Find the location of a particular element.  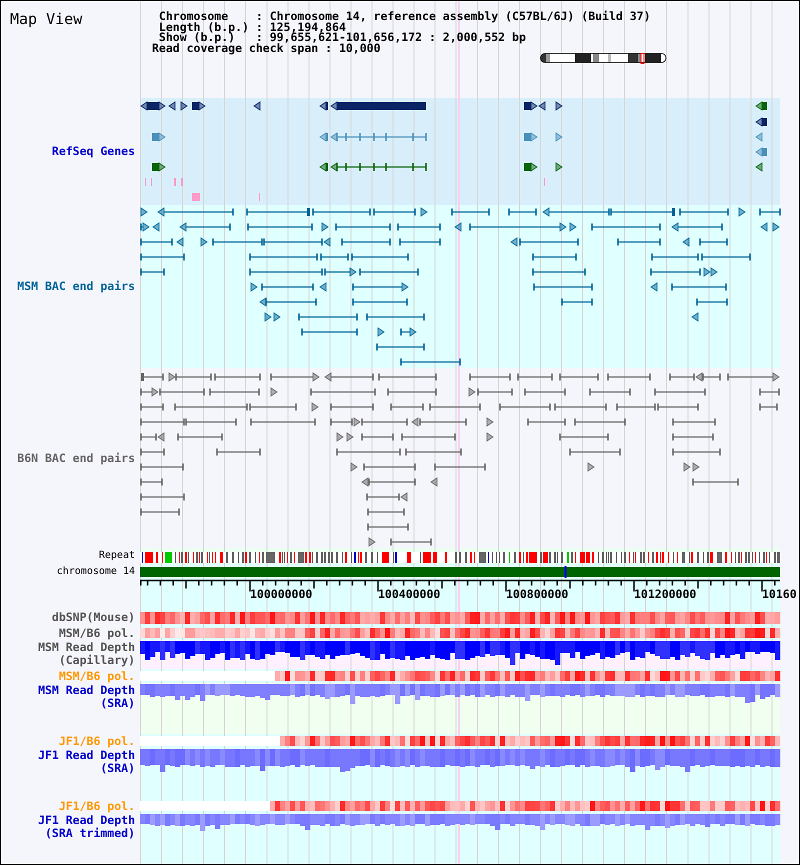

track-label: Repeat is located at coordinates (116, 556).